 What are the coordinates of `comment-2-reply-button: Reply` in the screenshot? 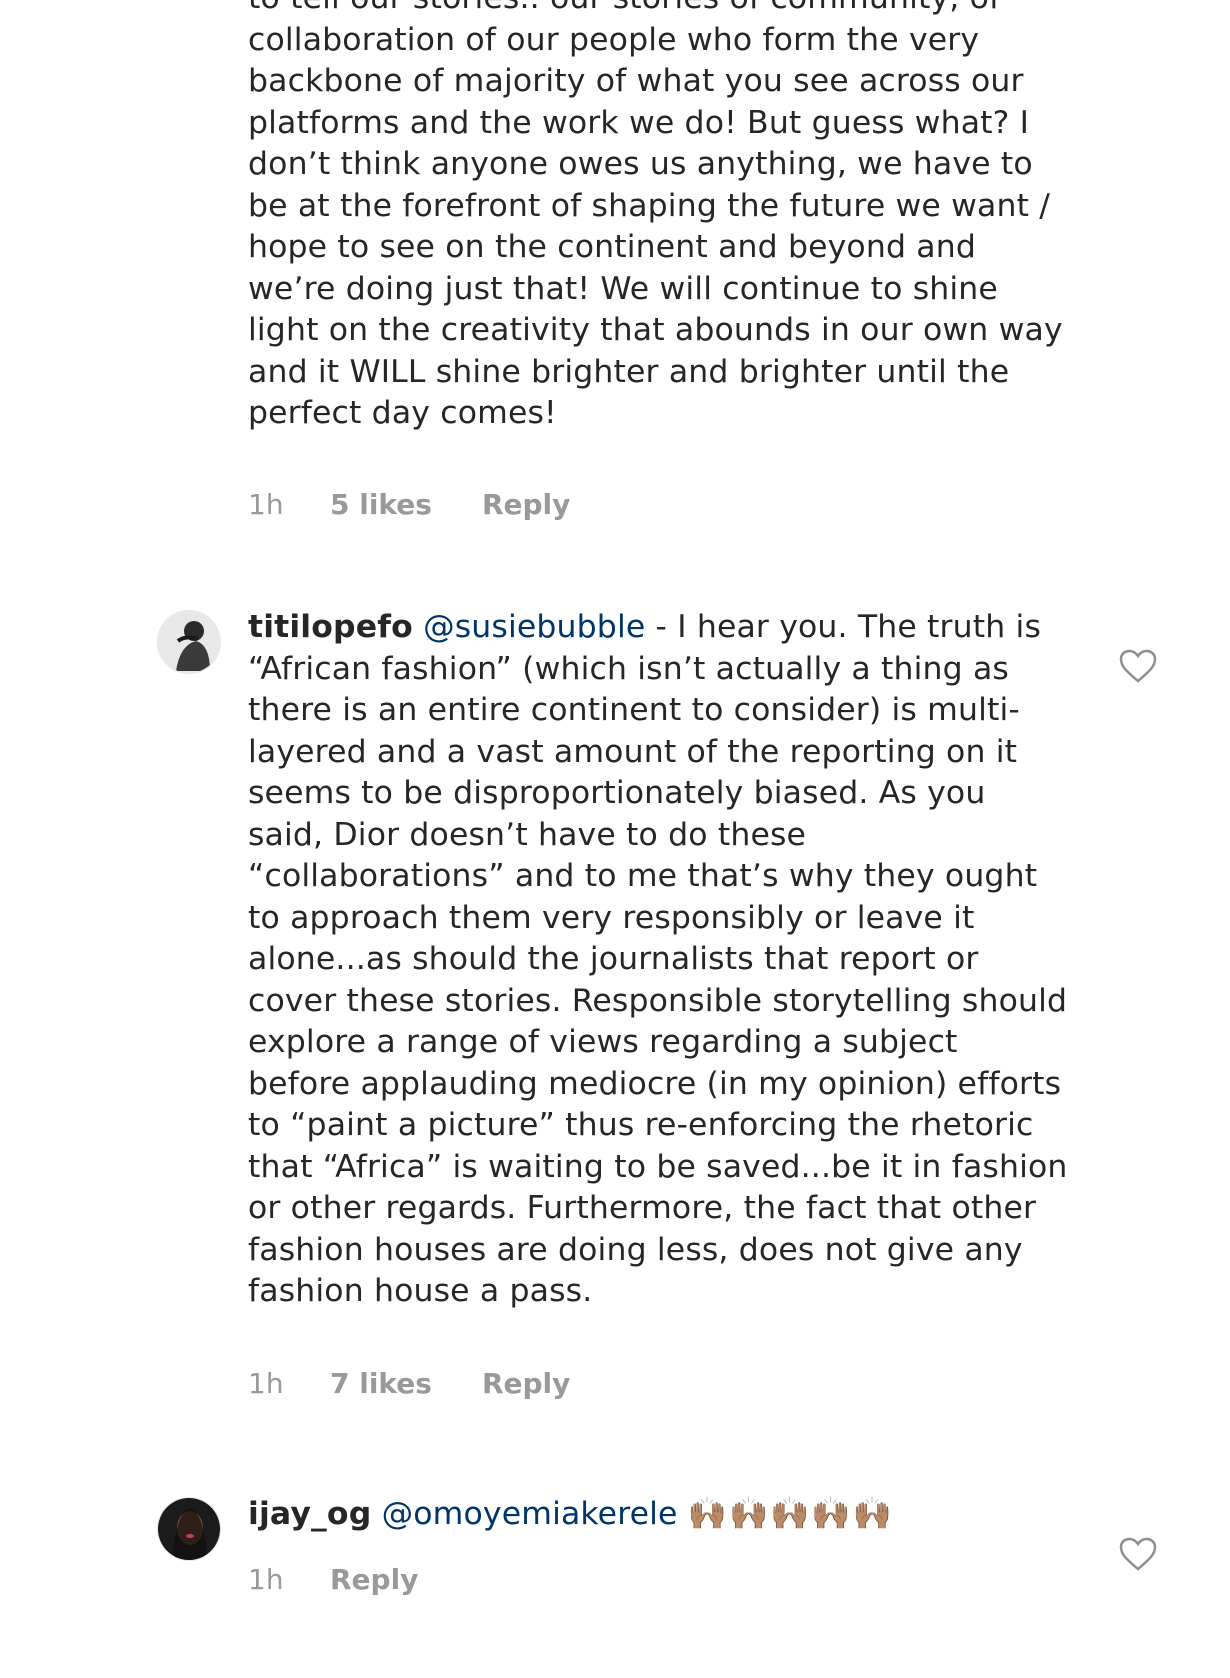 It's located at (526, 1383).